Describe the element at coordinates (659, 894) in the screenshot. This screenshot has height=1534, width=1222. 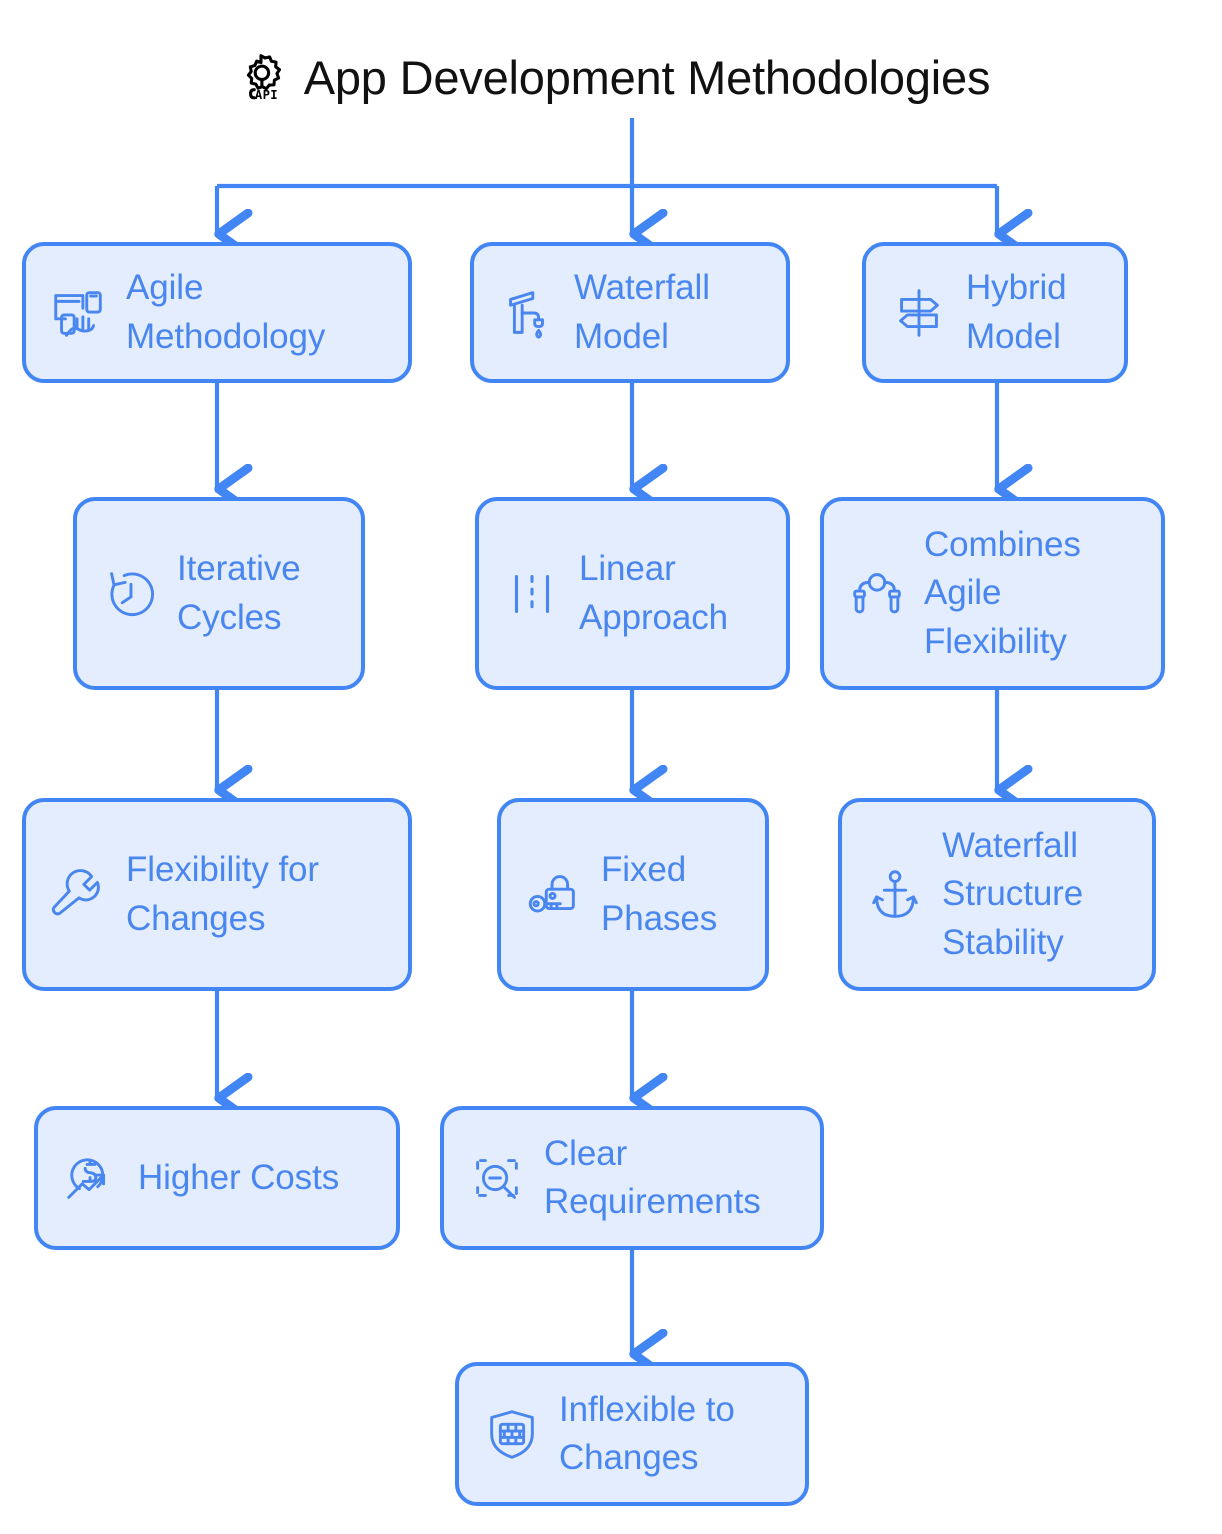
I see `node-label: Fixed Phases` at that location.